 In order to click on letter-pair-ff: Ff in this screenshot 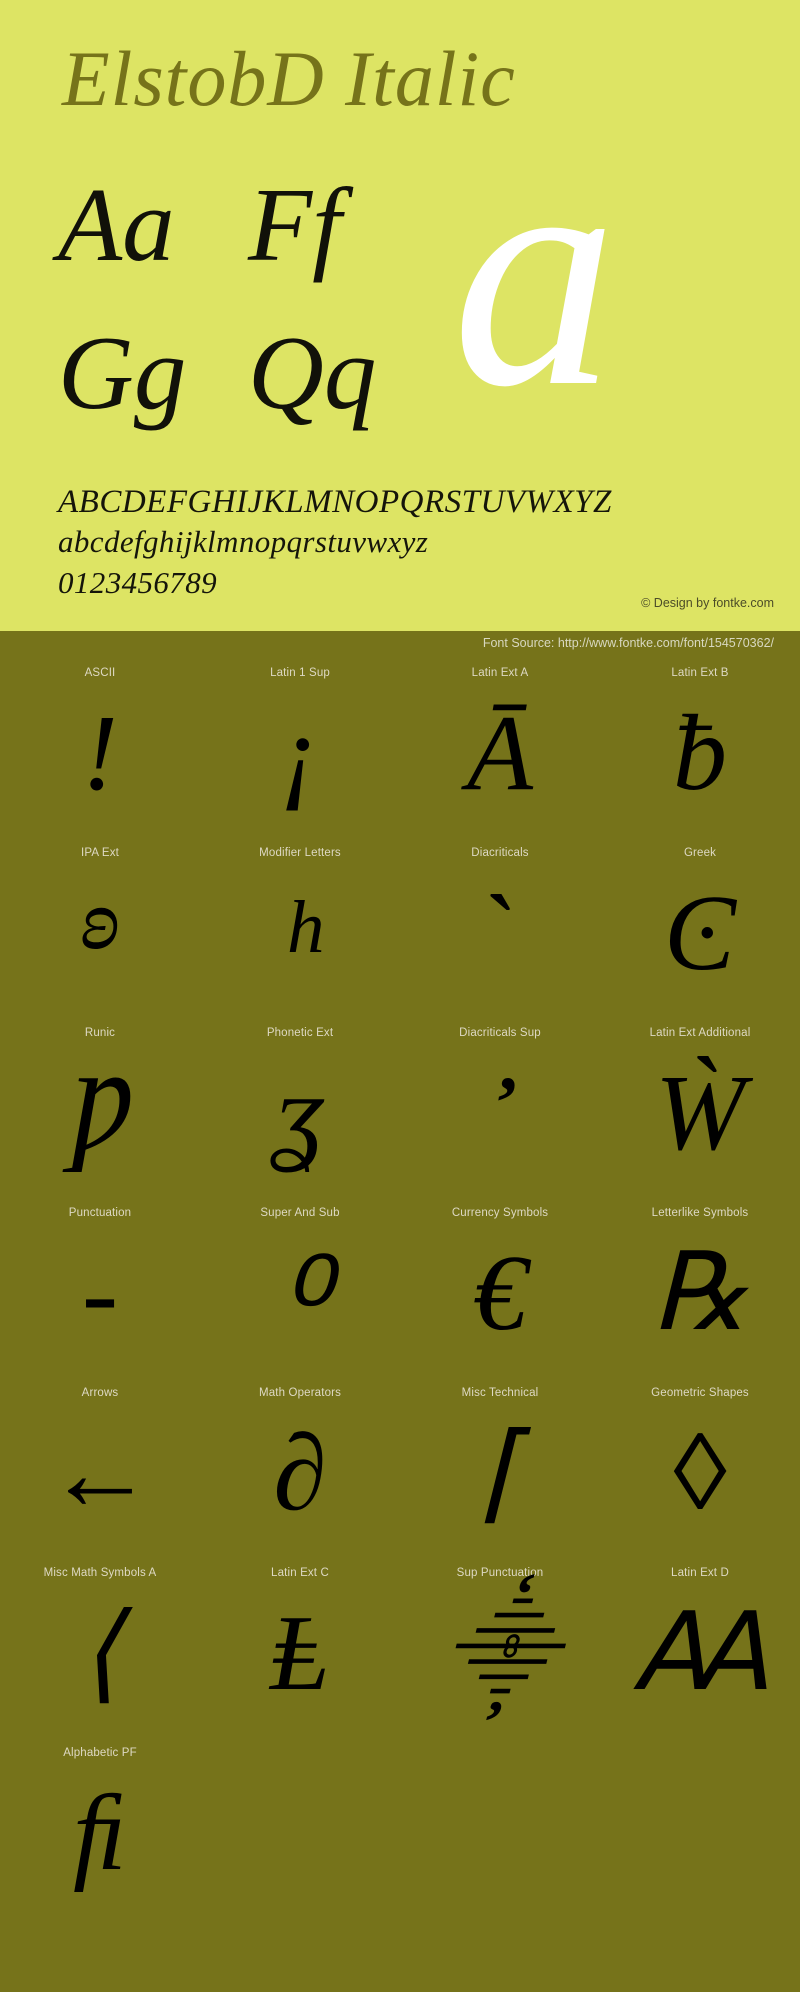, I will do `click(295, 224)`.